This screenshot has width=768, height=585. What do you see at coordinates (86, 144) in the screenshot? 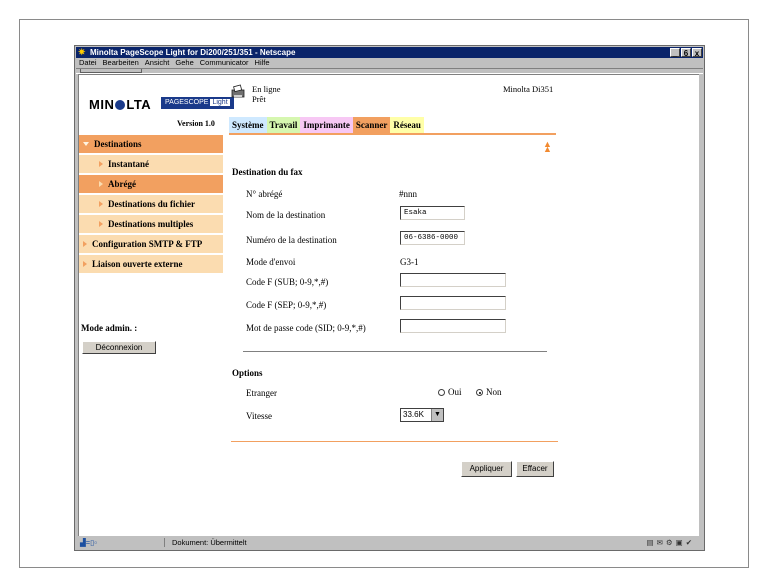
I see `expanded-arrow-icon` at bounding box center [86, 144].